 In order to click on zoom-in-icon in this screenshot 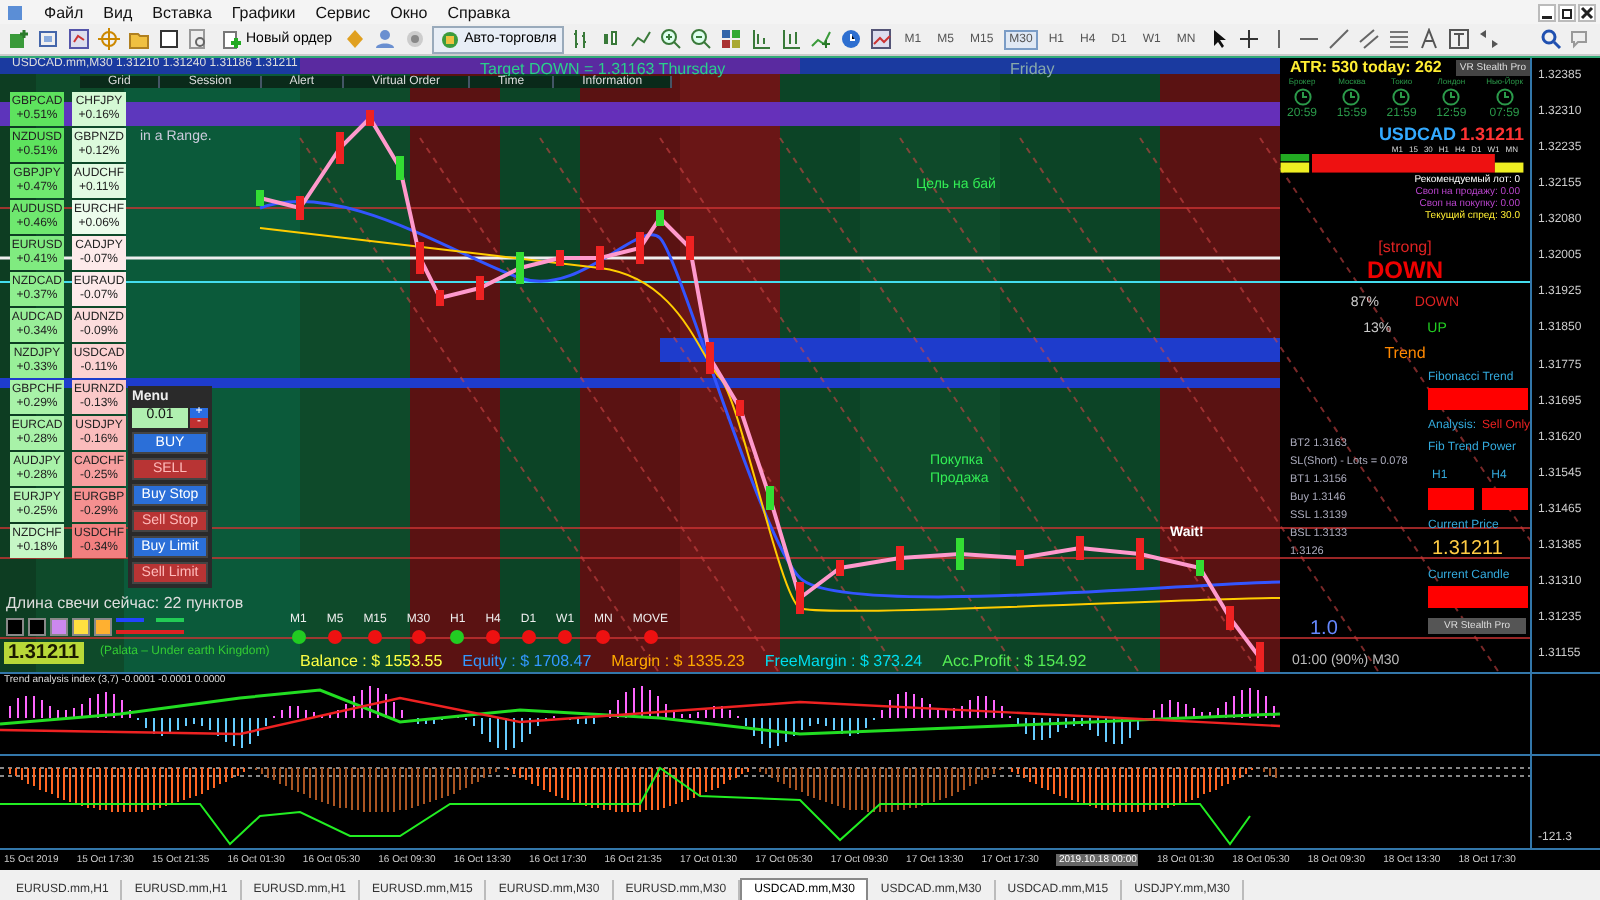, I will do `click(671, 39)`.